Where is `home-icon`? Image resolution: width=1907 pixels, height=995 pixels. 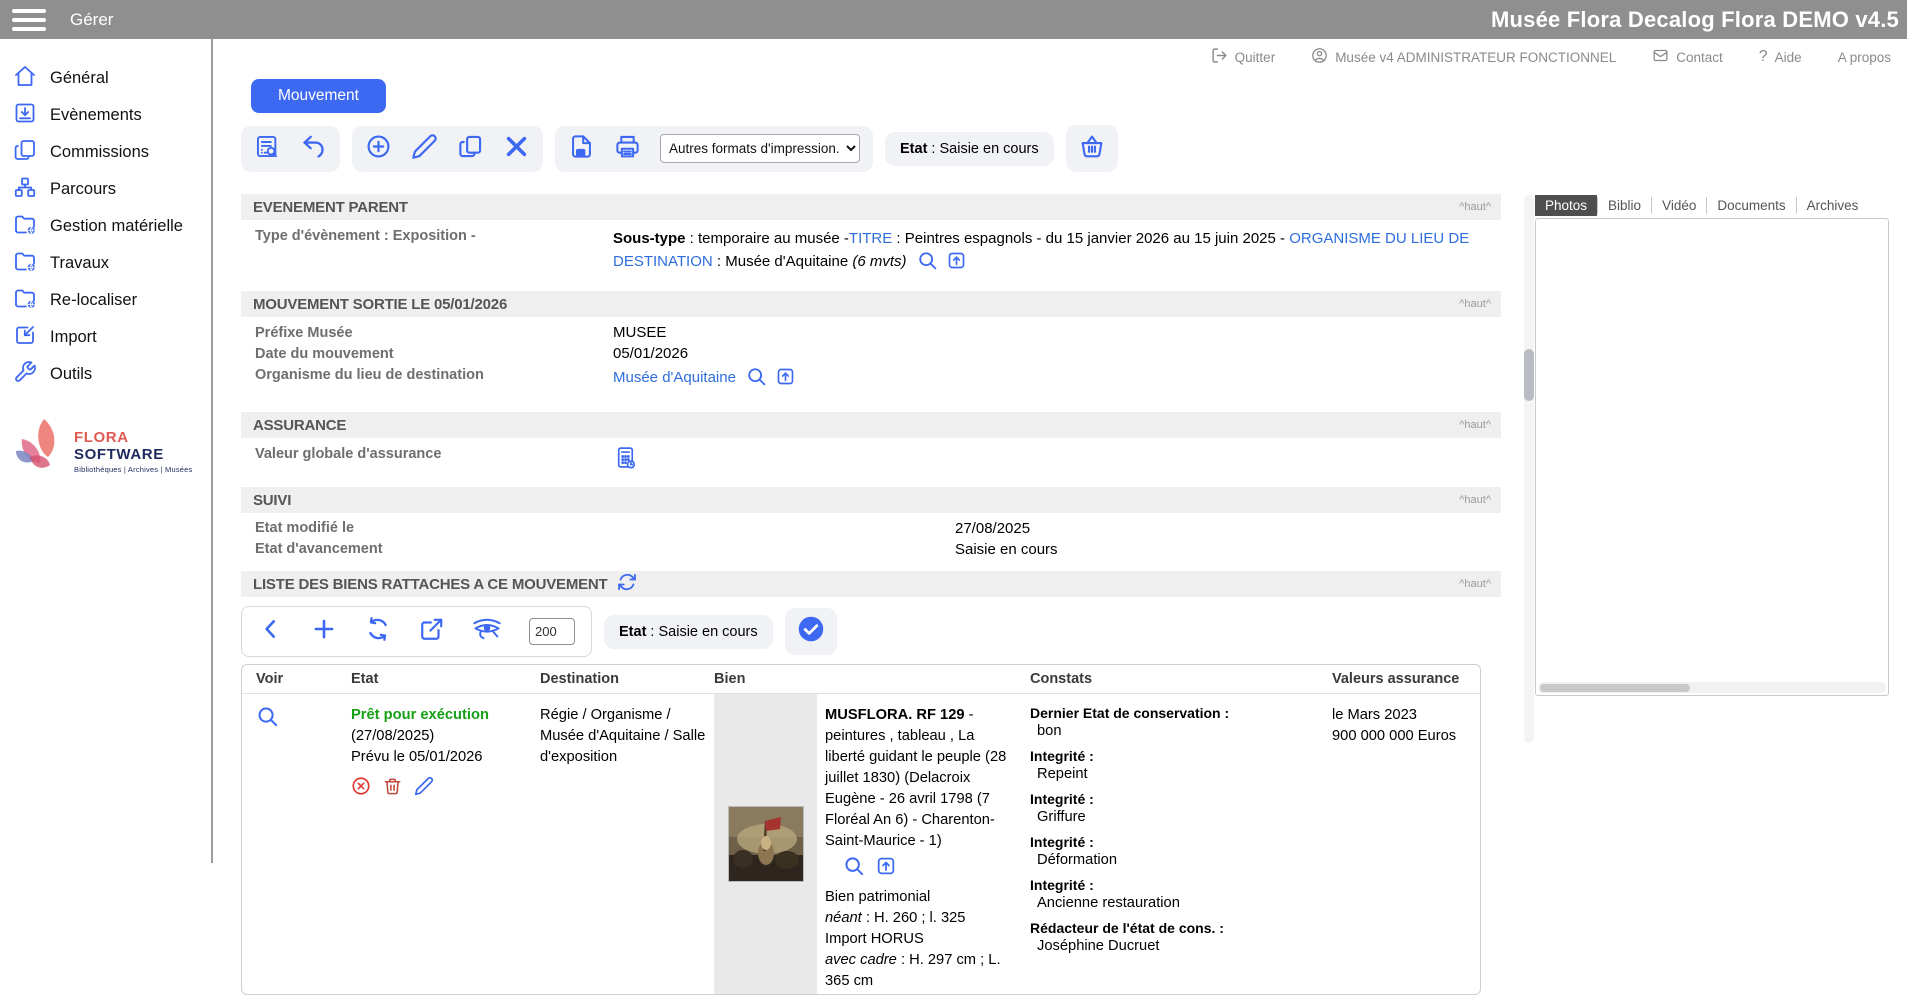
home-icon is located at coordinates (25, 78).